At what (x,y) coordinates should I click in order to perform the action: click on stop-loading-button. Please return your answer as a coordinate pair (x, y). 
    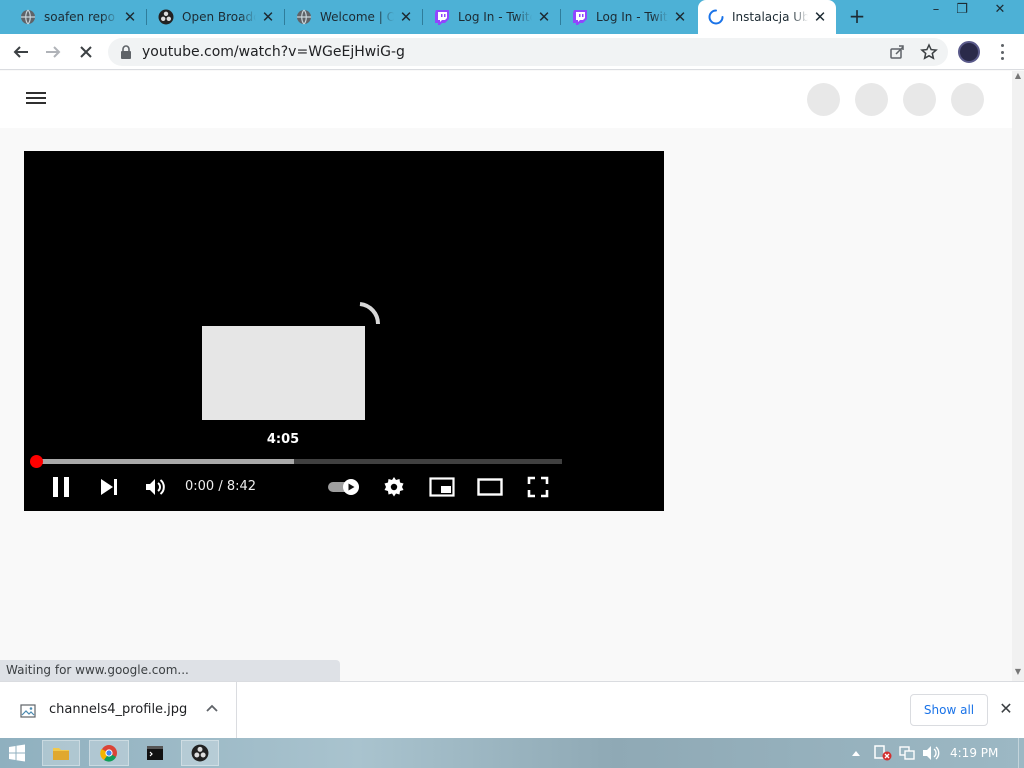
    Looking at the image, I should click on (86, 52).